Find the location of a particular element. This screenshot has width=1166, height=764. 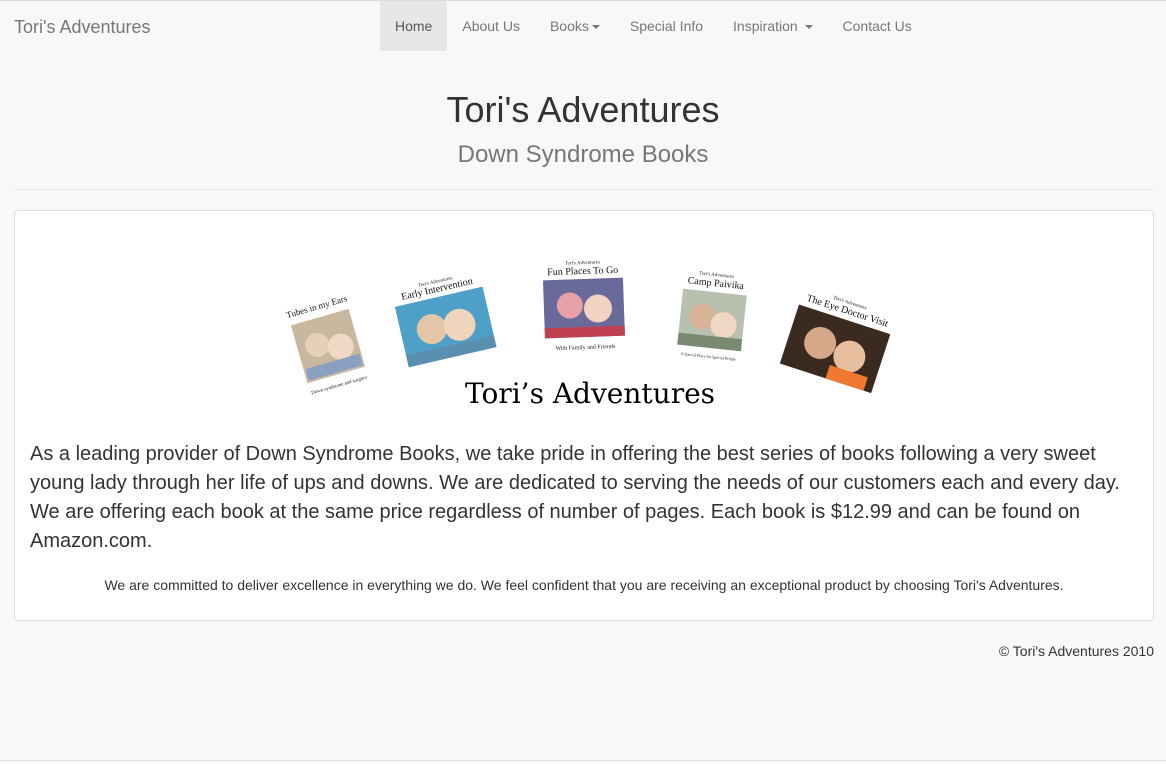

nav-item-home: Home is located at coordinates (414, 26).